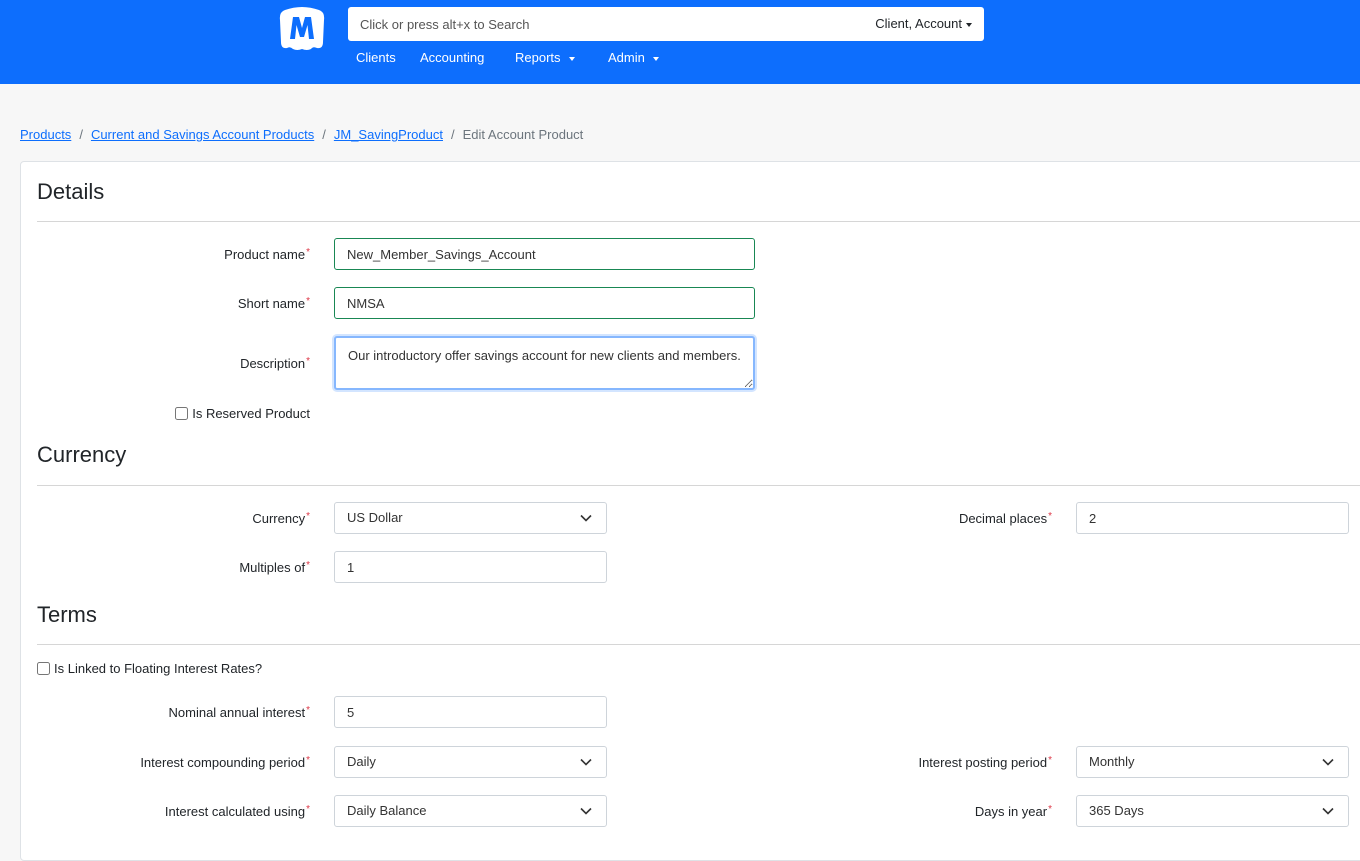  Describe the element at coordinates (237, 811) in the screenshot. I see `calculated-using-label: Interest calculated using*` at that location.